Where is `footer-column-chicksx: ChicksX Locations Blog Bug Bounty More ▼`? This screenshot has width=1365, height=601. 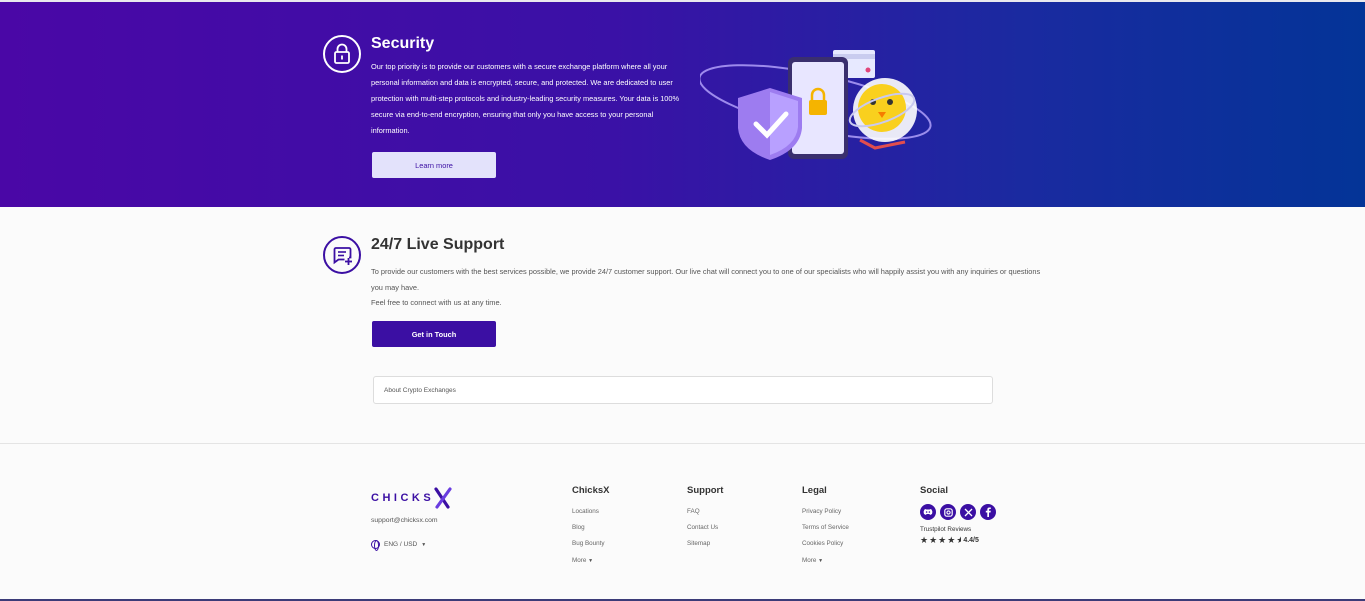
footer-column-chicksx: ChicksX Locations Blog Bug Bounty More ▼ is located at coordinates (591, 527).